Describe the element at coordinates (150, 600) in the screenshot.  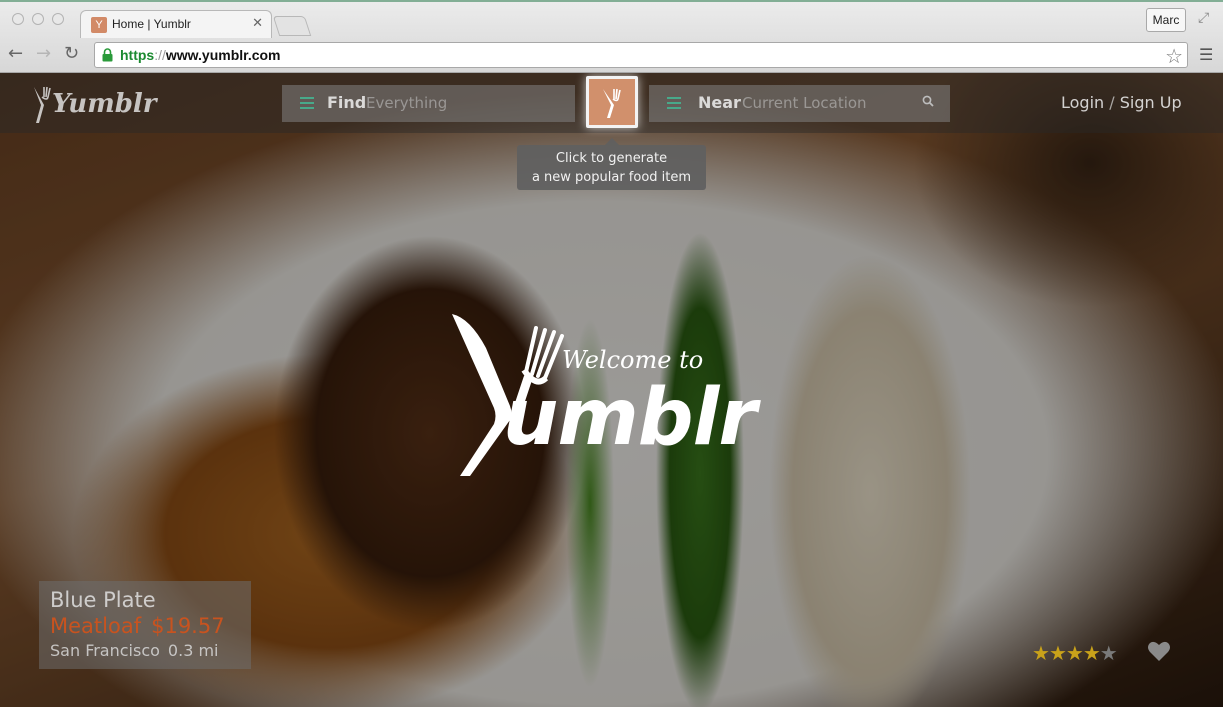
I see `restaurant-name: Blue Plate` at that location.